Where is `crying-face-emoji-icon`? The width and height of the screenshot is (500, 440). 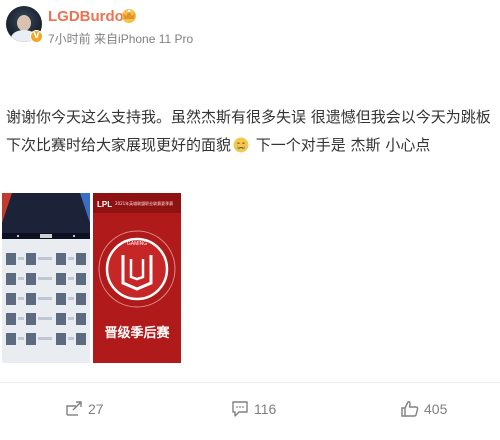
crying-face-emoji-icon is located at coordinates (241, 145).